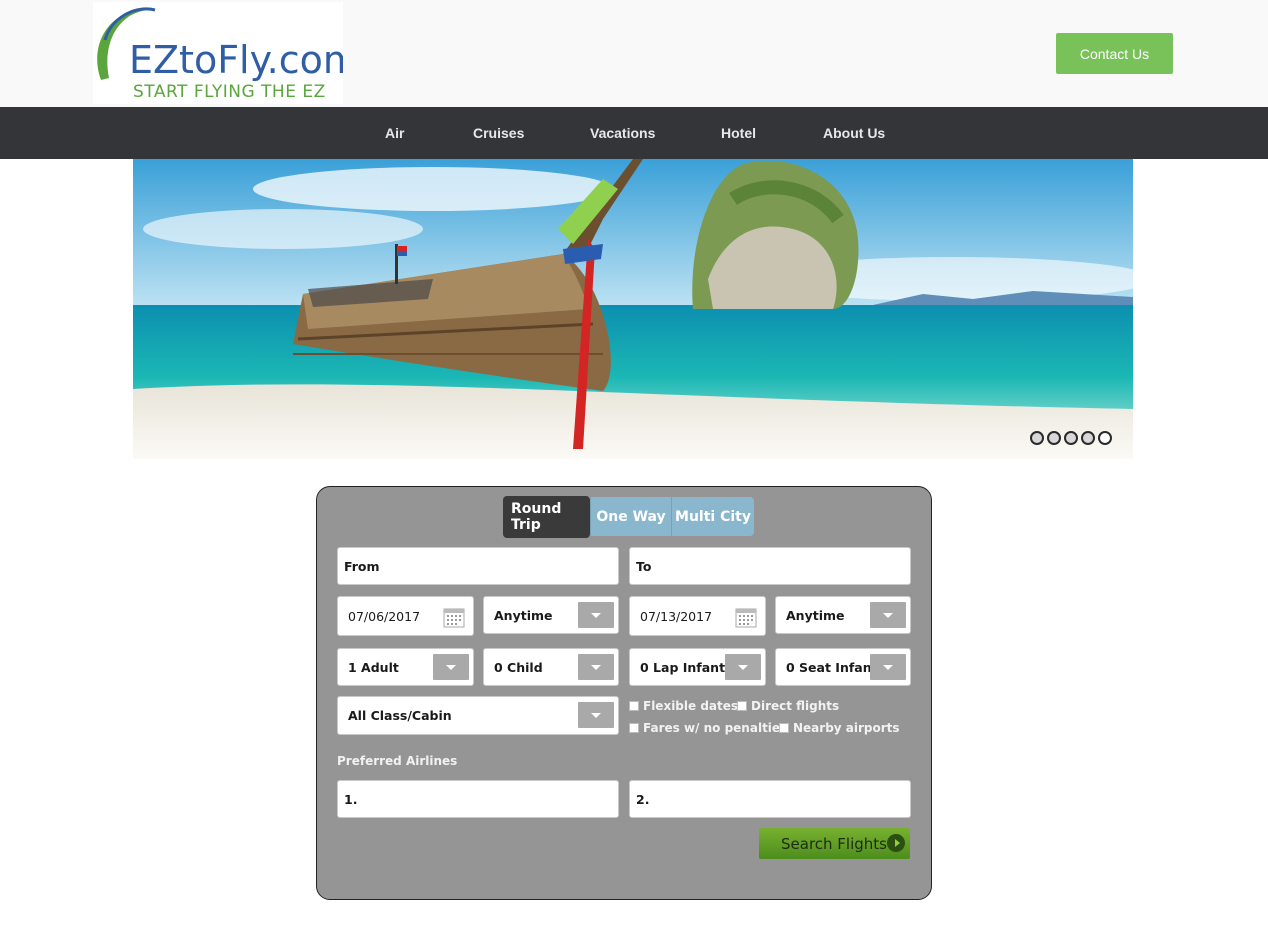 The image size is (1268, 942). I want to click on depart-time-value: Anytime, so click(523, 615).